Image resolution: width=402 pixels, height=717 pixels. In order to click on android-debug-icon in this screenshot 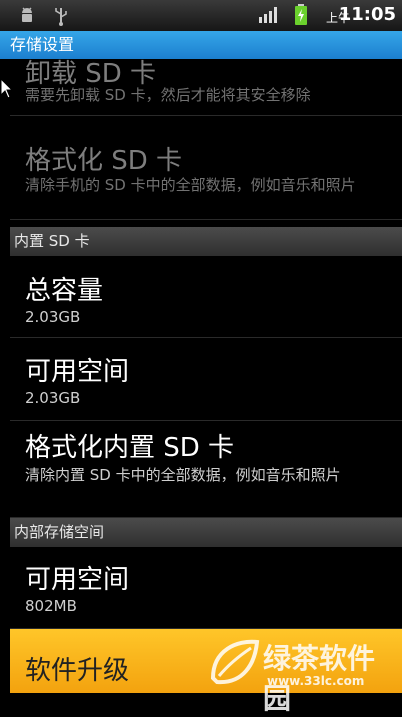, I will do `click(27, 15)`.